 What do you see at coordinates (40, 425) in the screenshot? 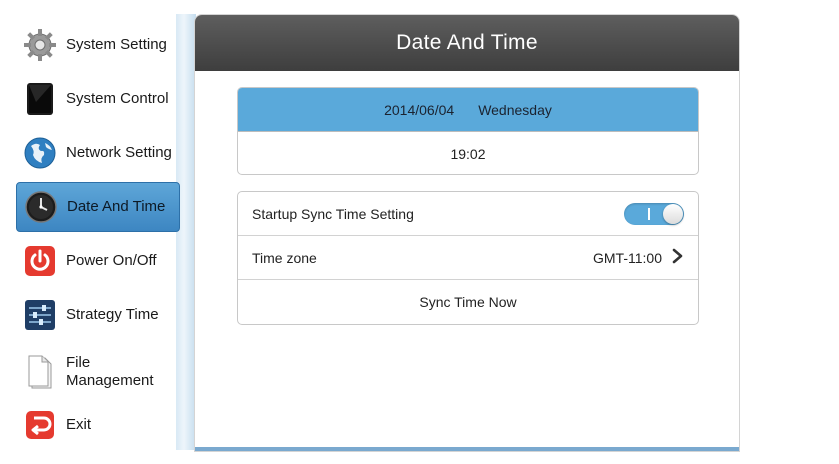
I see `exit-icon` at bounding box center [40, 425].